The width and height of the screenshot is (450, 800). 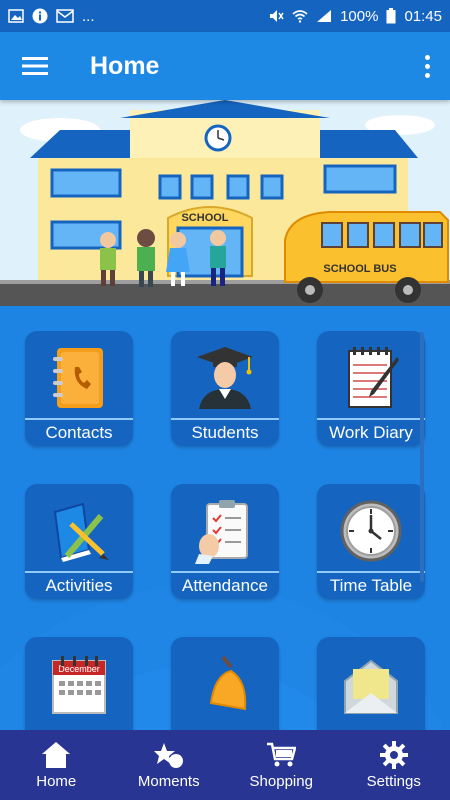 I want to click on battery-icon, so click(x=391, y=16).